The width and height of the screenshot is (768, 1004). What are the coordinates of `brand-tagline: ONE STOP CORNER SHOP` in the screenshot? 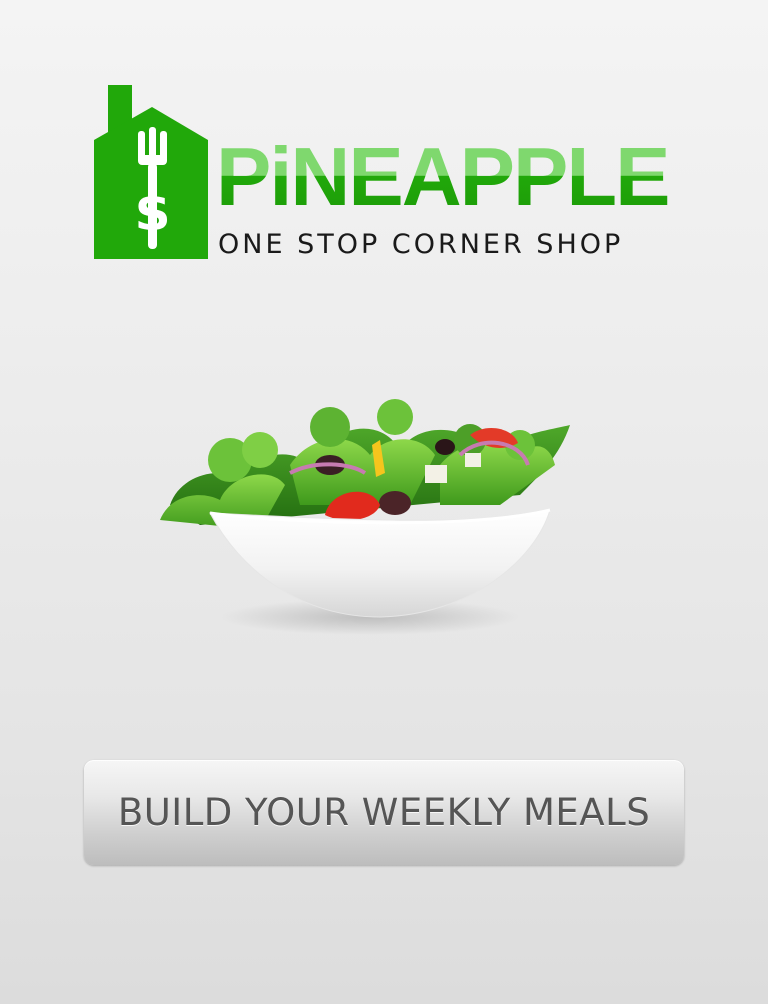 It's located at (421, 244).